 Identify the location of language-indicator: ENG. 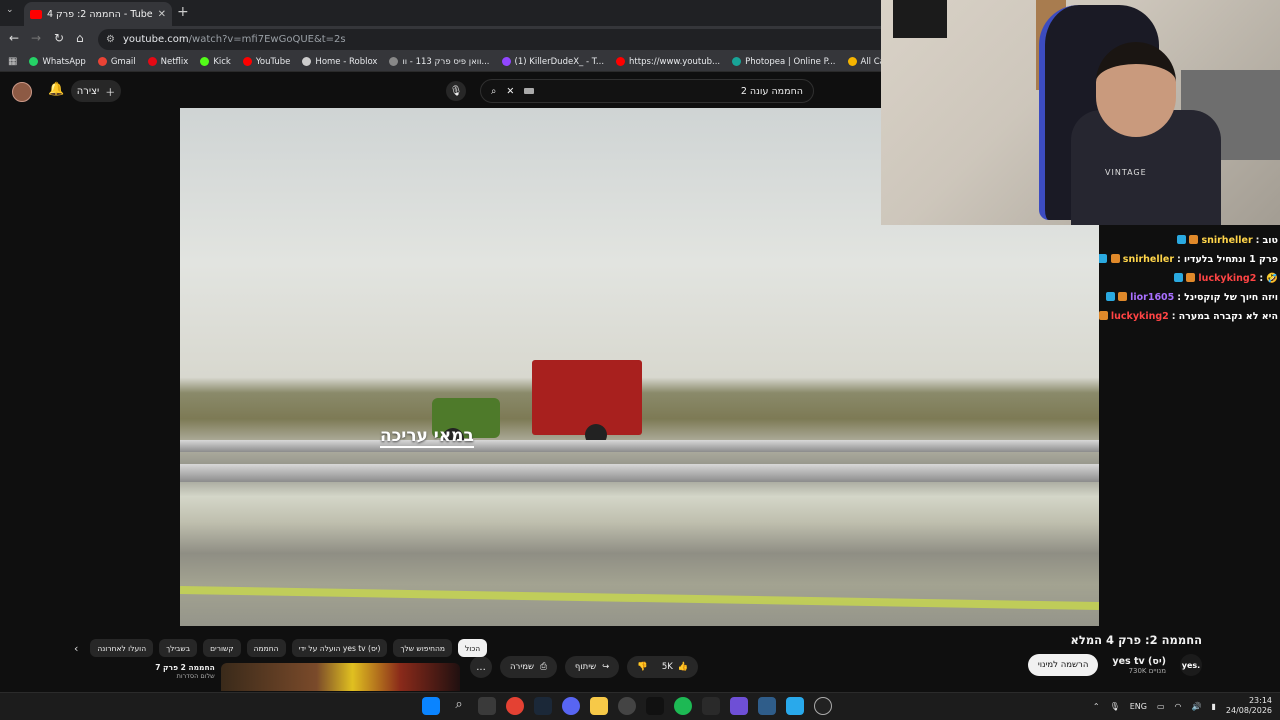
(1138, 706).